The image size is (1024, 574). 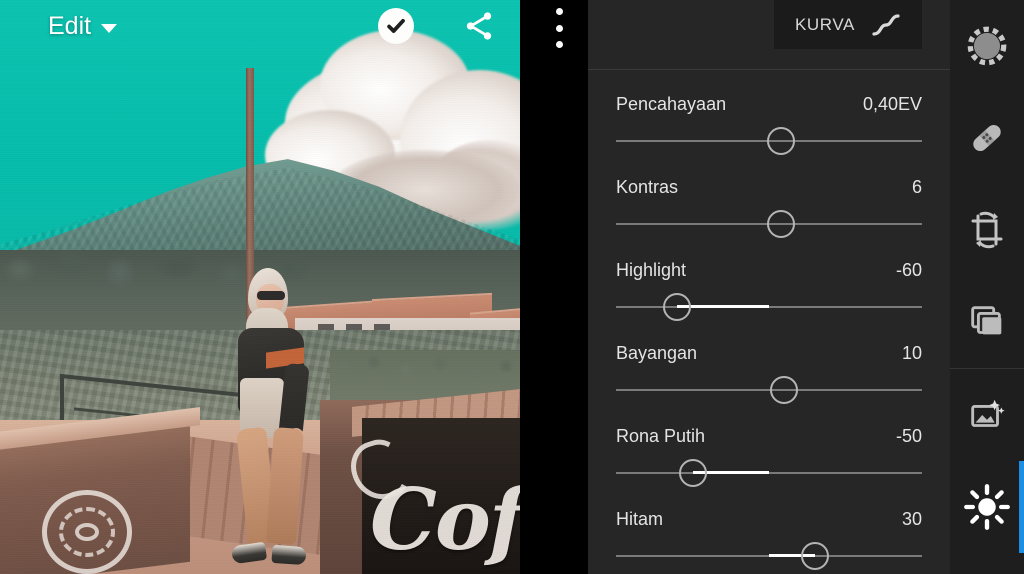 I want to click on tool-layers, so click(x=987, y=322).